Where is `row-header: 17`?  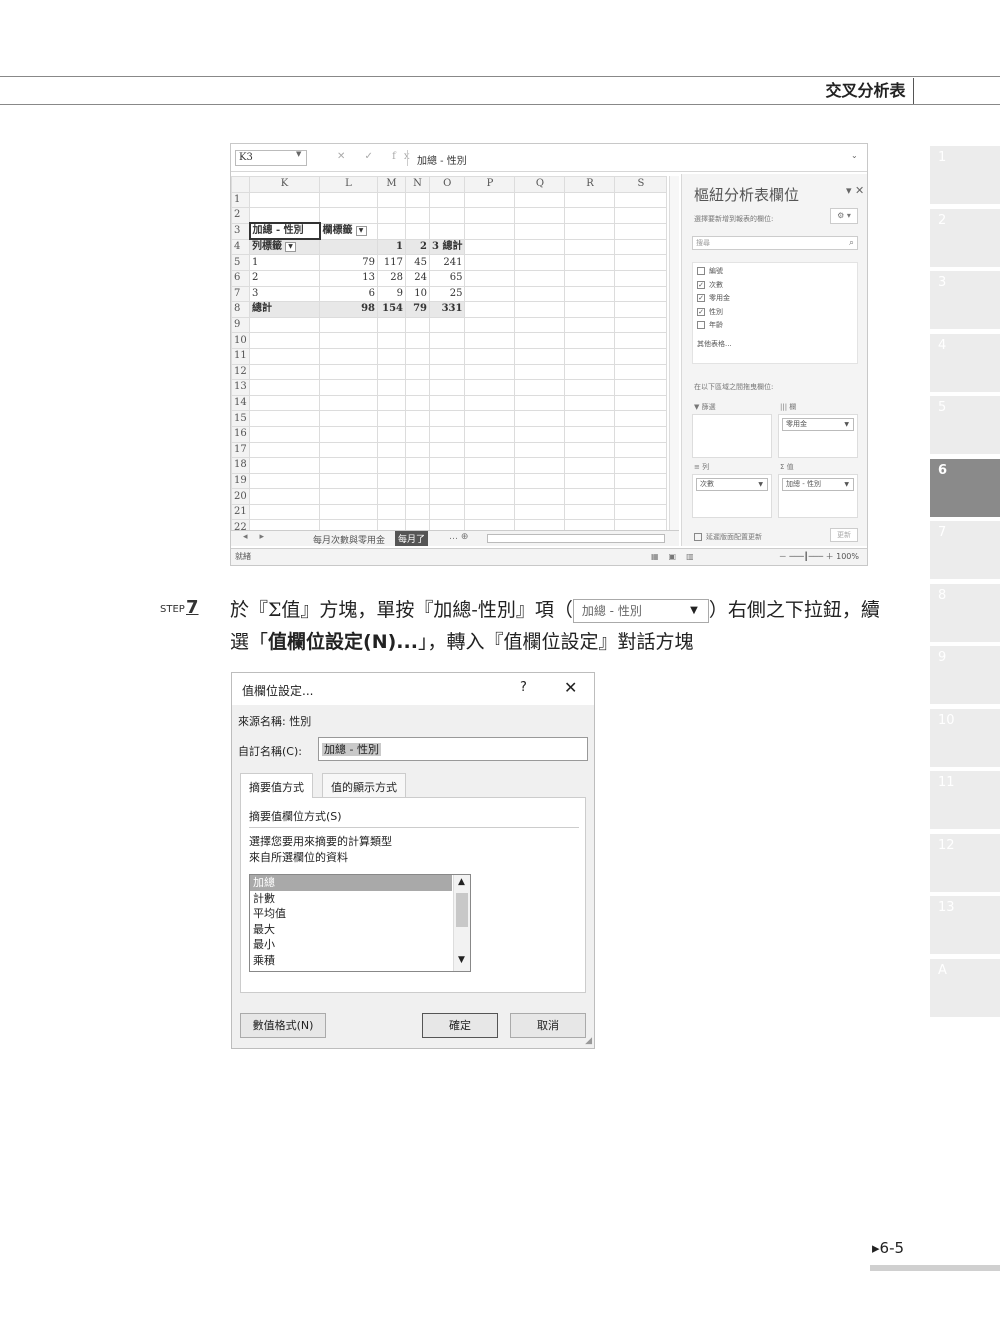
row-header: 17 is located at coordinates (240, 450).